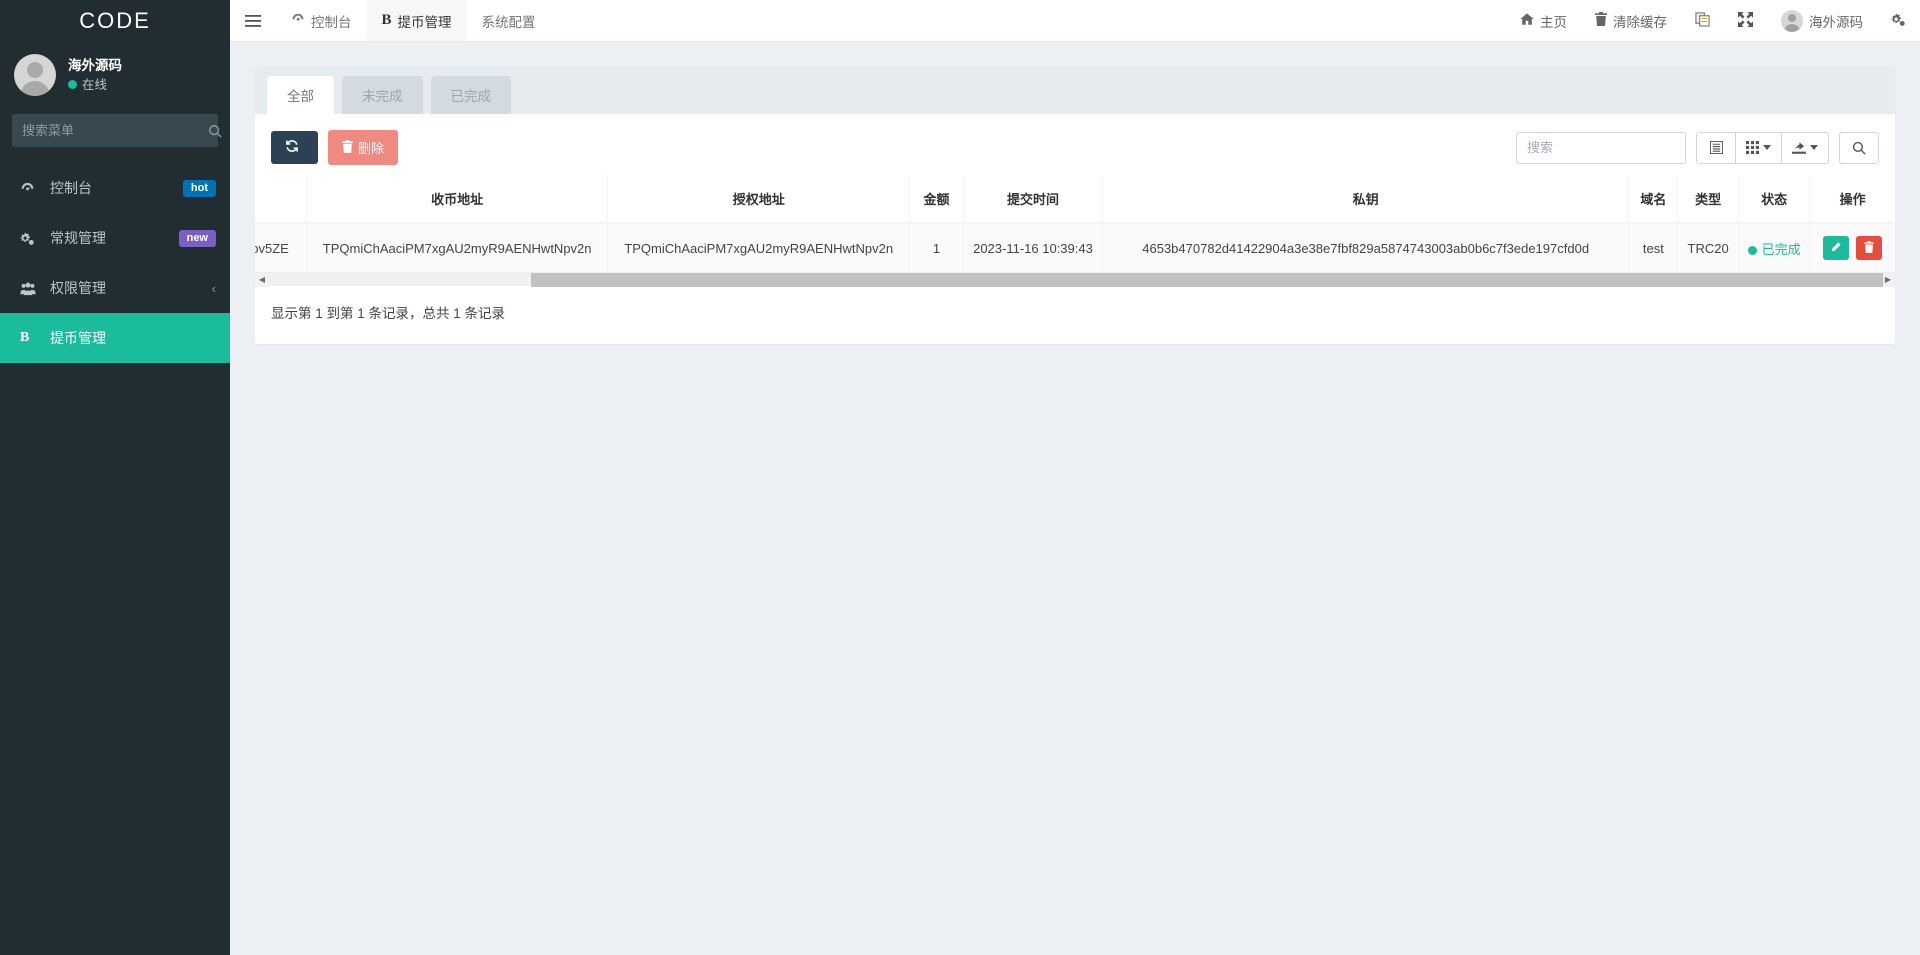 This screenshot has width=1920, height=955. Describe the element at coordinates (1527, 20) in the screenshot. I see `home-icon` at that location.